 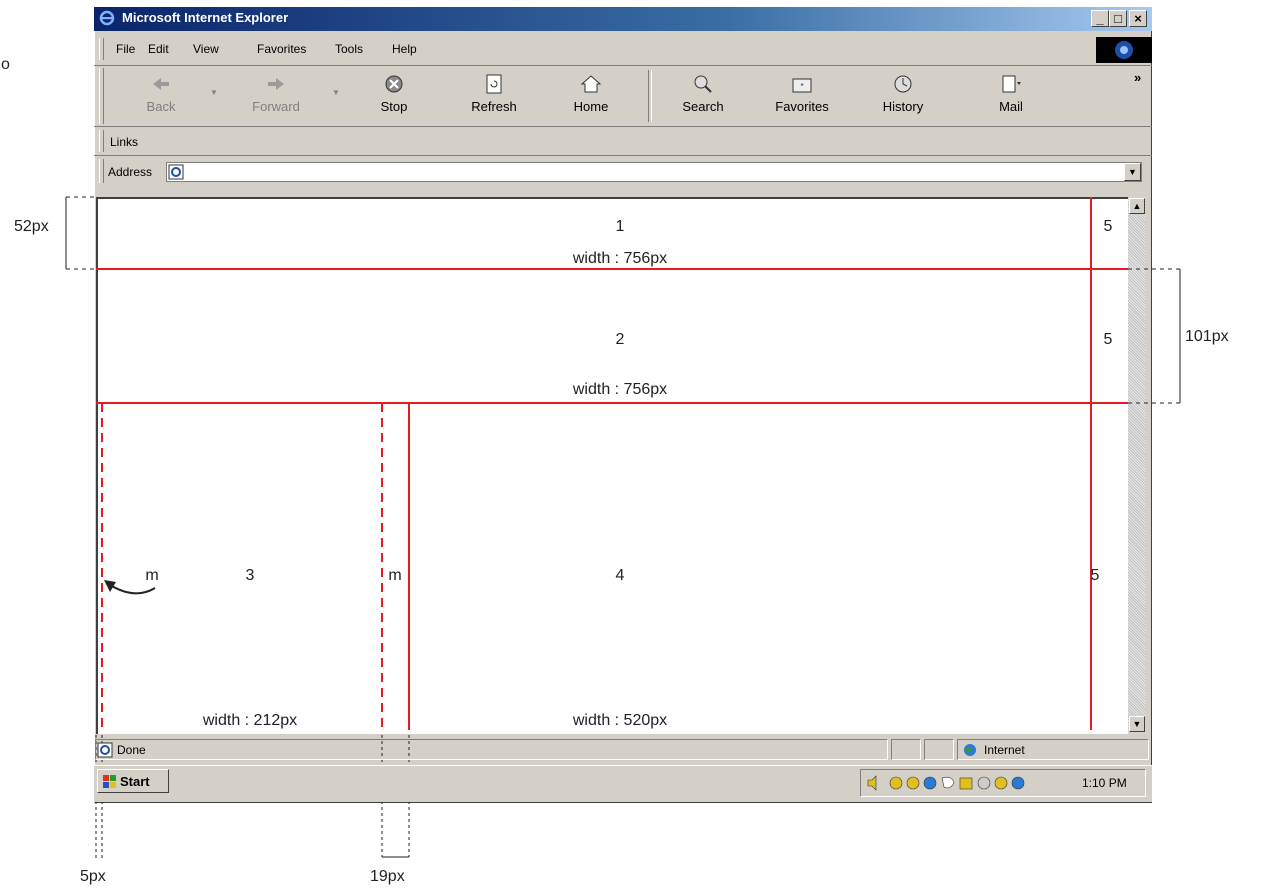 I want to click on start-label: Start, so click(x=135, y=781).